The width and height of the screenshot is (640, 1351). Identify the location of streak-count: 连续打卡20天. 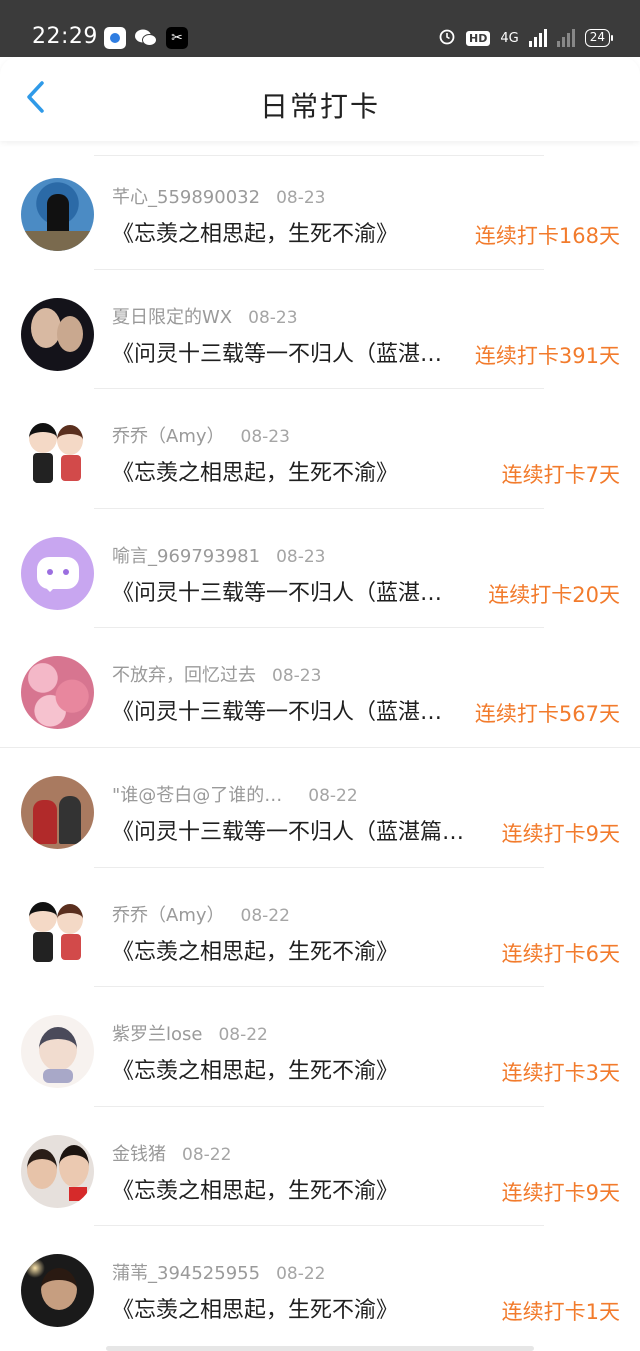
(554, 594).